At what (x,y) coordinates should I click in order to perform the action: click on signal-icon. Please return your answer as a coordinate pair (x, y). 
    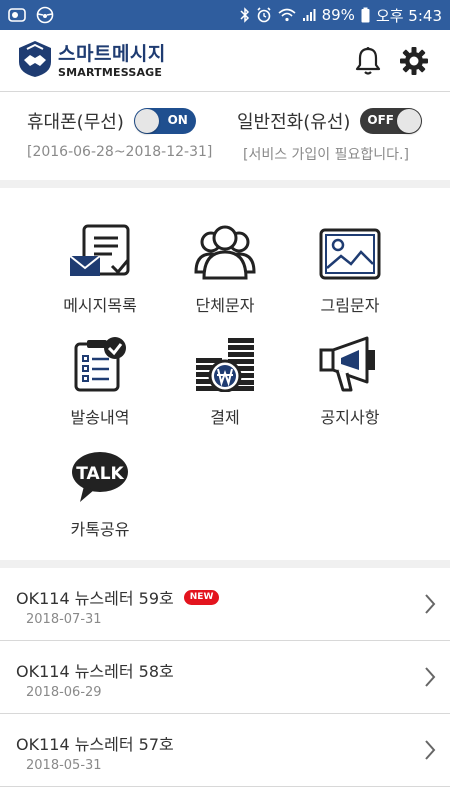
    Looking at the image, I should click on (309, 15).